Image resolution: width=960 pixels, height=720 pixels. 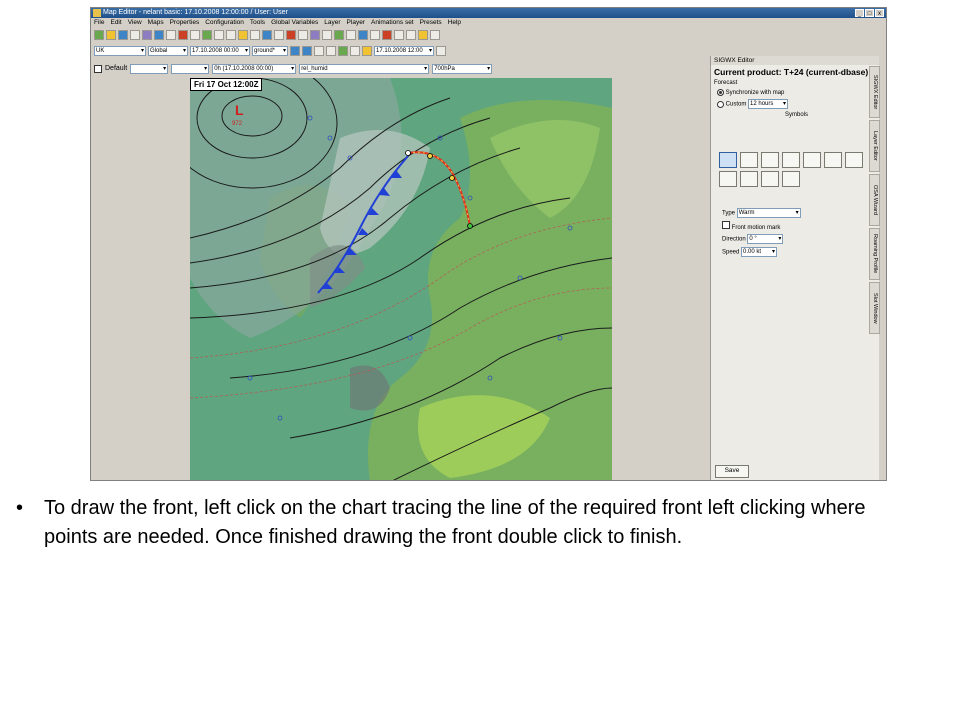 What do you see at coordinates (332, 22) in the screenshot?
I see `menu-layer: Layer` at bounding box center [332, 22].